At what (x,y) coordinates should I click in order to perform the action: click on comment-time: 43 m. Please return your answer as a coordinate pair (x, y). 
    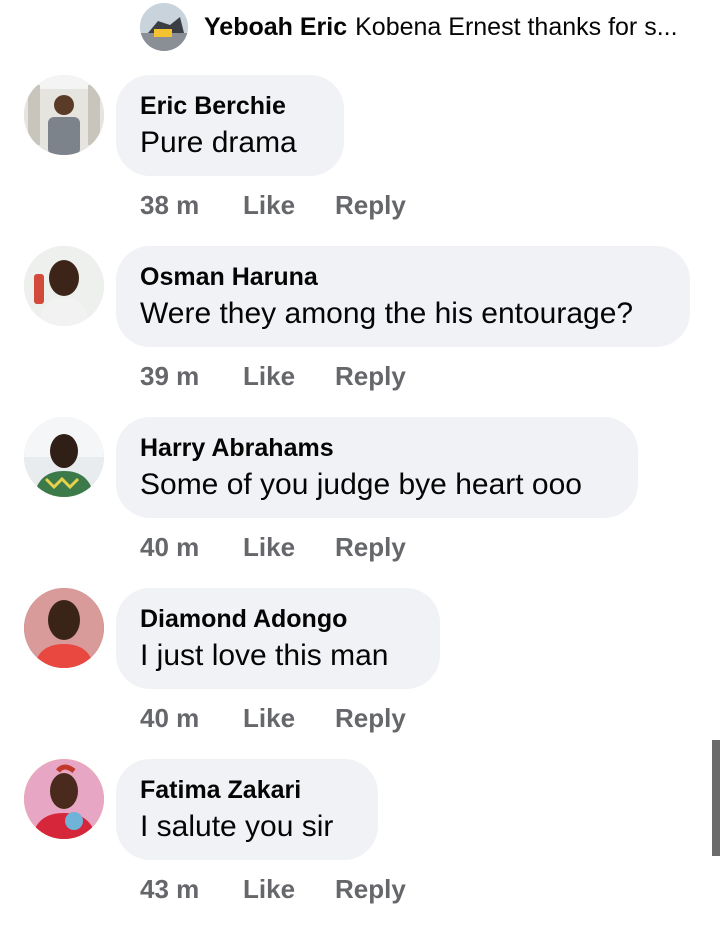
    Looking at the image, I should click on (191, 889).